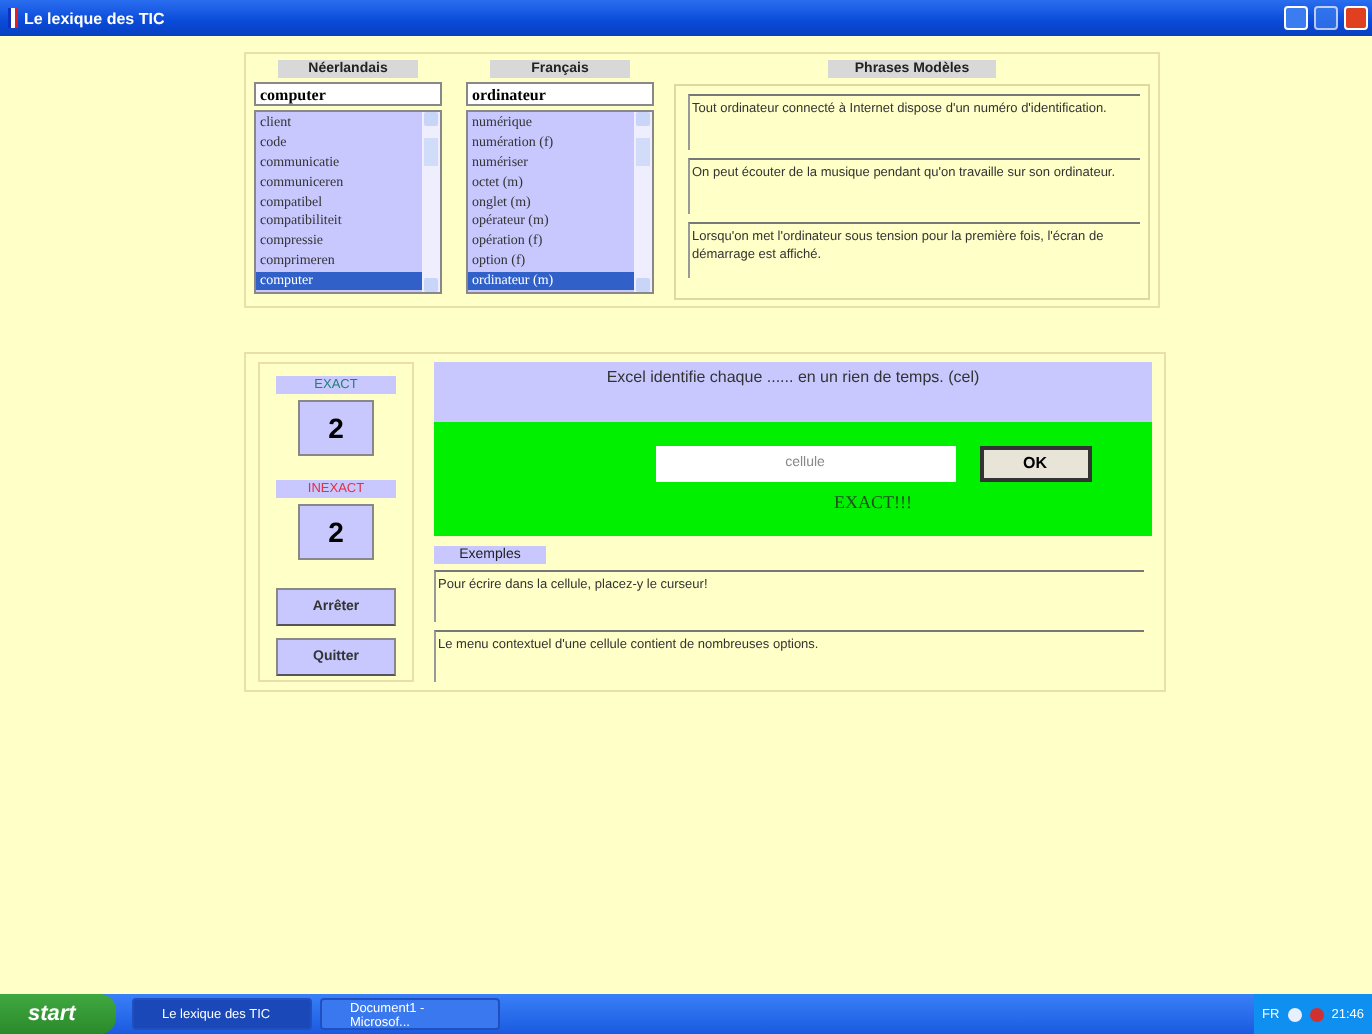 The width and height of the screenshot is (1372, 1034). Describe the element at coordinates (1035, 463) in the screenshot. I see `ok-button: OK` at that location.